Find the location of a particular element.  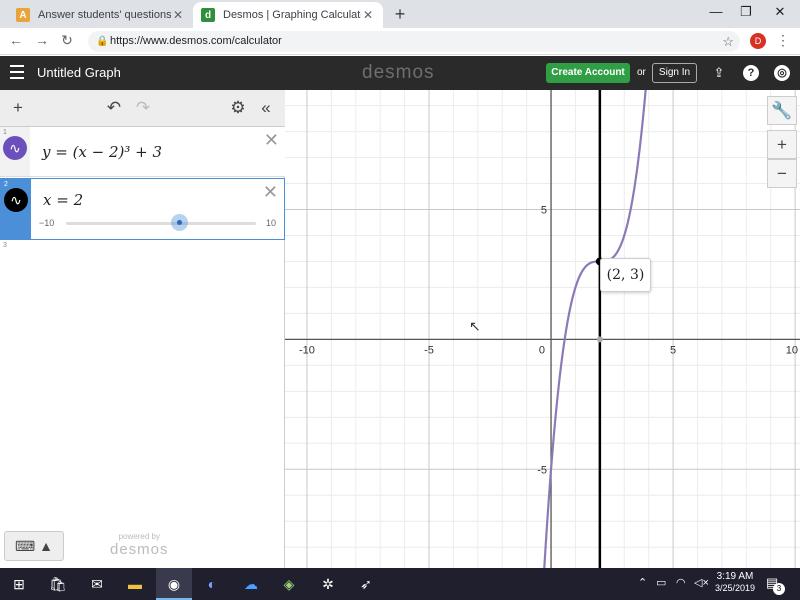

y-tick-label: 5 is located at coordinates (544, 211).